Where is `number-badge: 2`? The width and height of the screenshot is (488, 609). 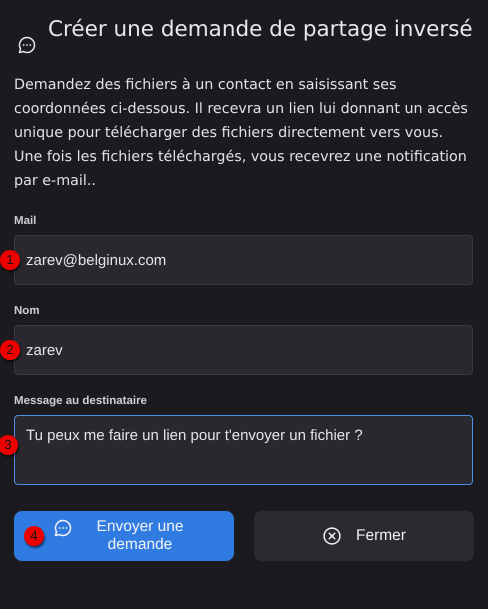
number-badge: 2 is located at coordinates (10, 350).